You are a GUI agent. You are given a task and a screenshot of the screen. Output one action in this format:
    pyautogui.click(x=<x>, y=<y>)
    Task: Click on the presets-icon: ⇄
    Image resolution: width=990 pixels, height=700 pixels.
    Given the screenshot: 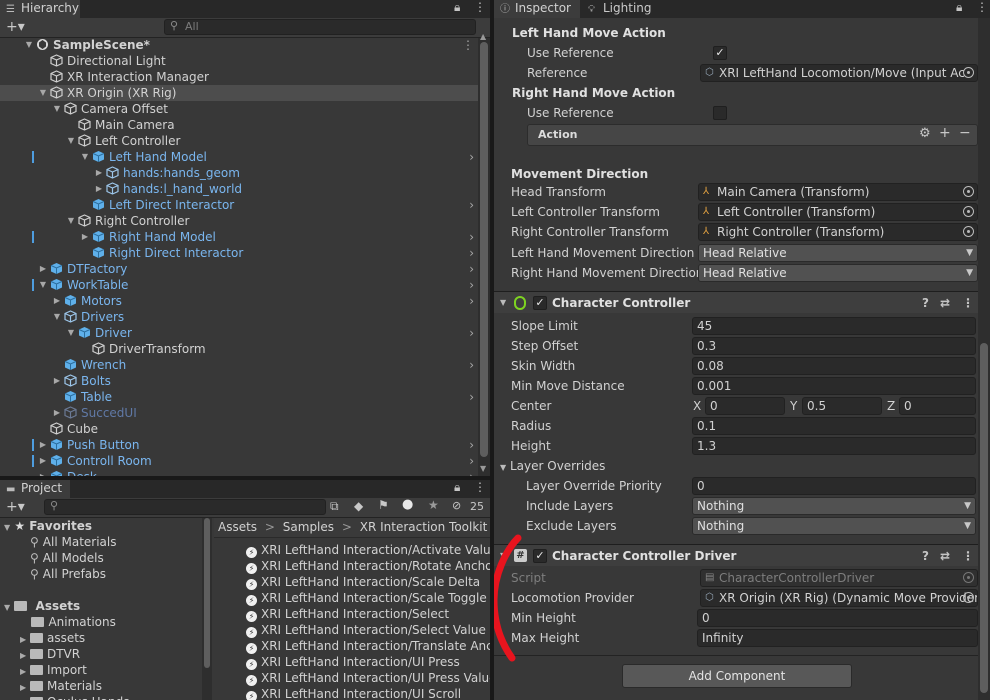 What is the action you would take?
    pyautogui.click(x=945, y=556)
    